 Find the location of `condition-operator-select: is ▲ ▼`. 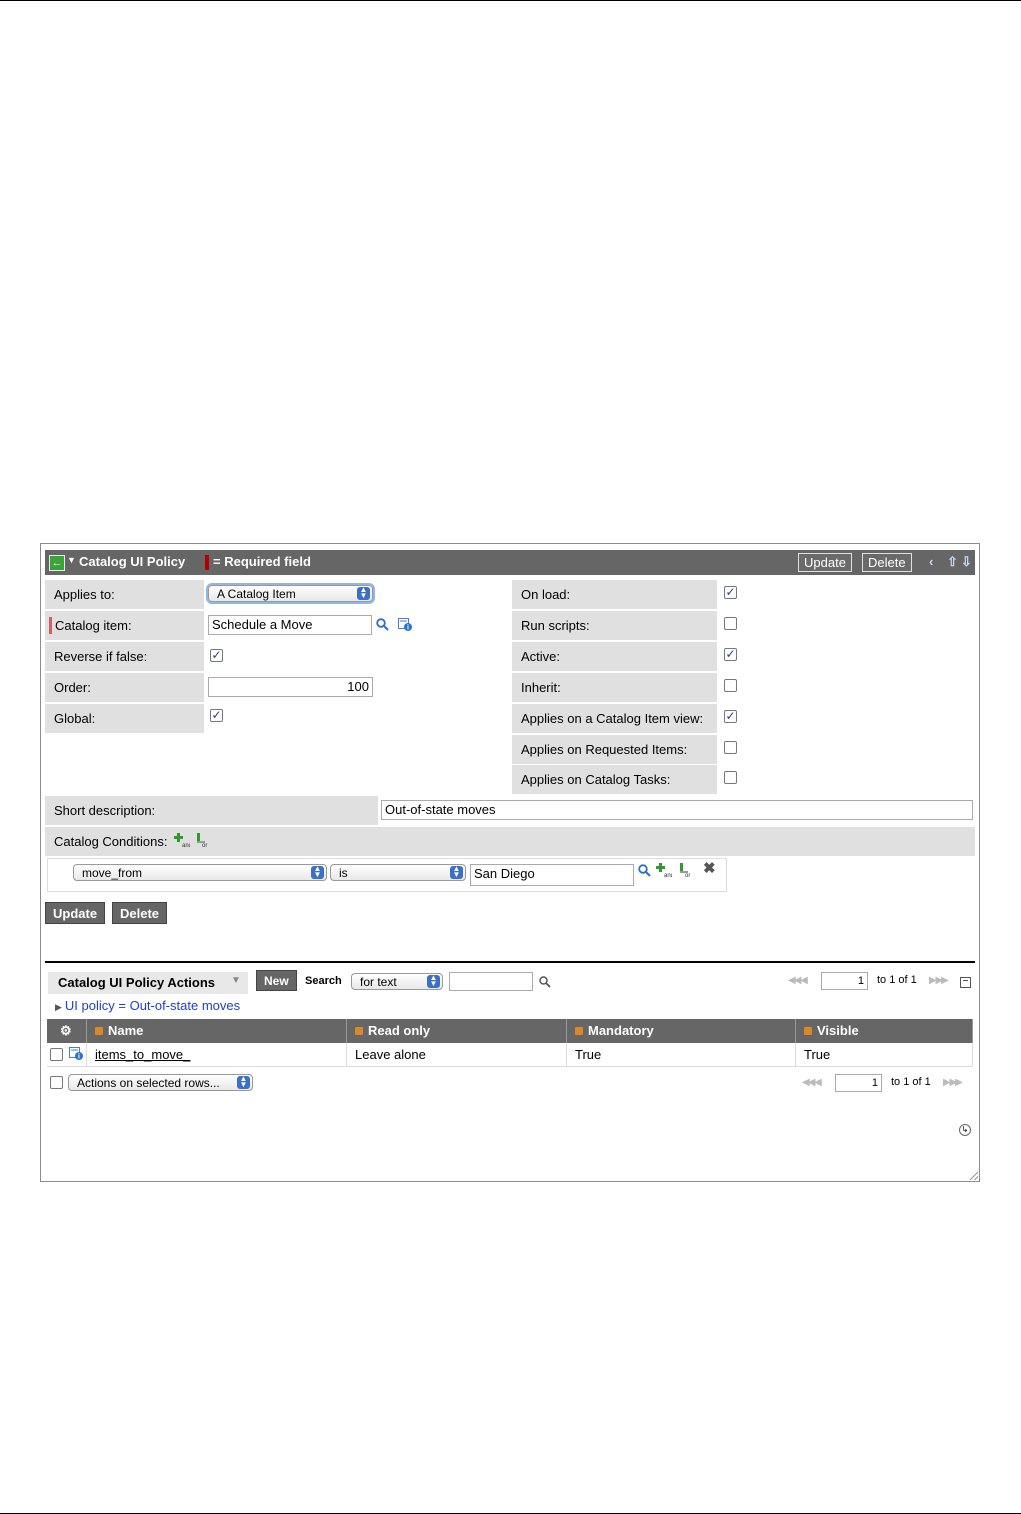

condition-operator-select: is ▲ ▼ is located at coordinates (398, 872).